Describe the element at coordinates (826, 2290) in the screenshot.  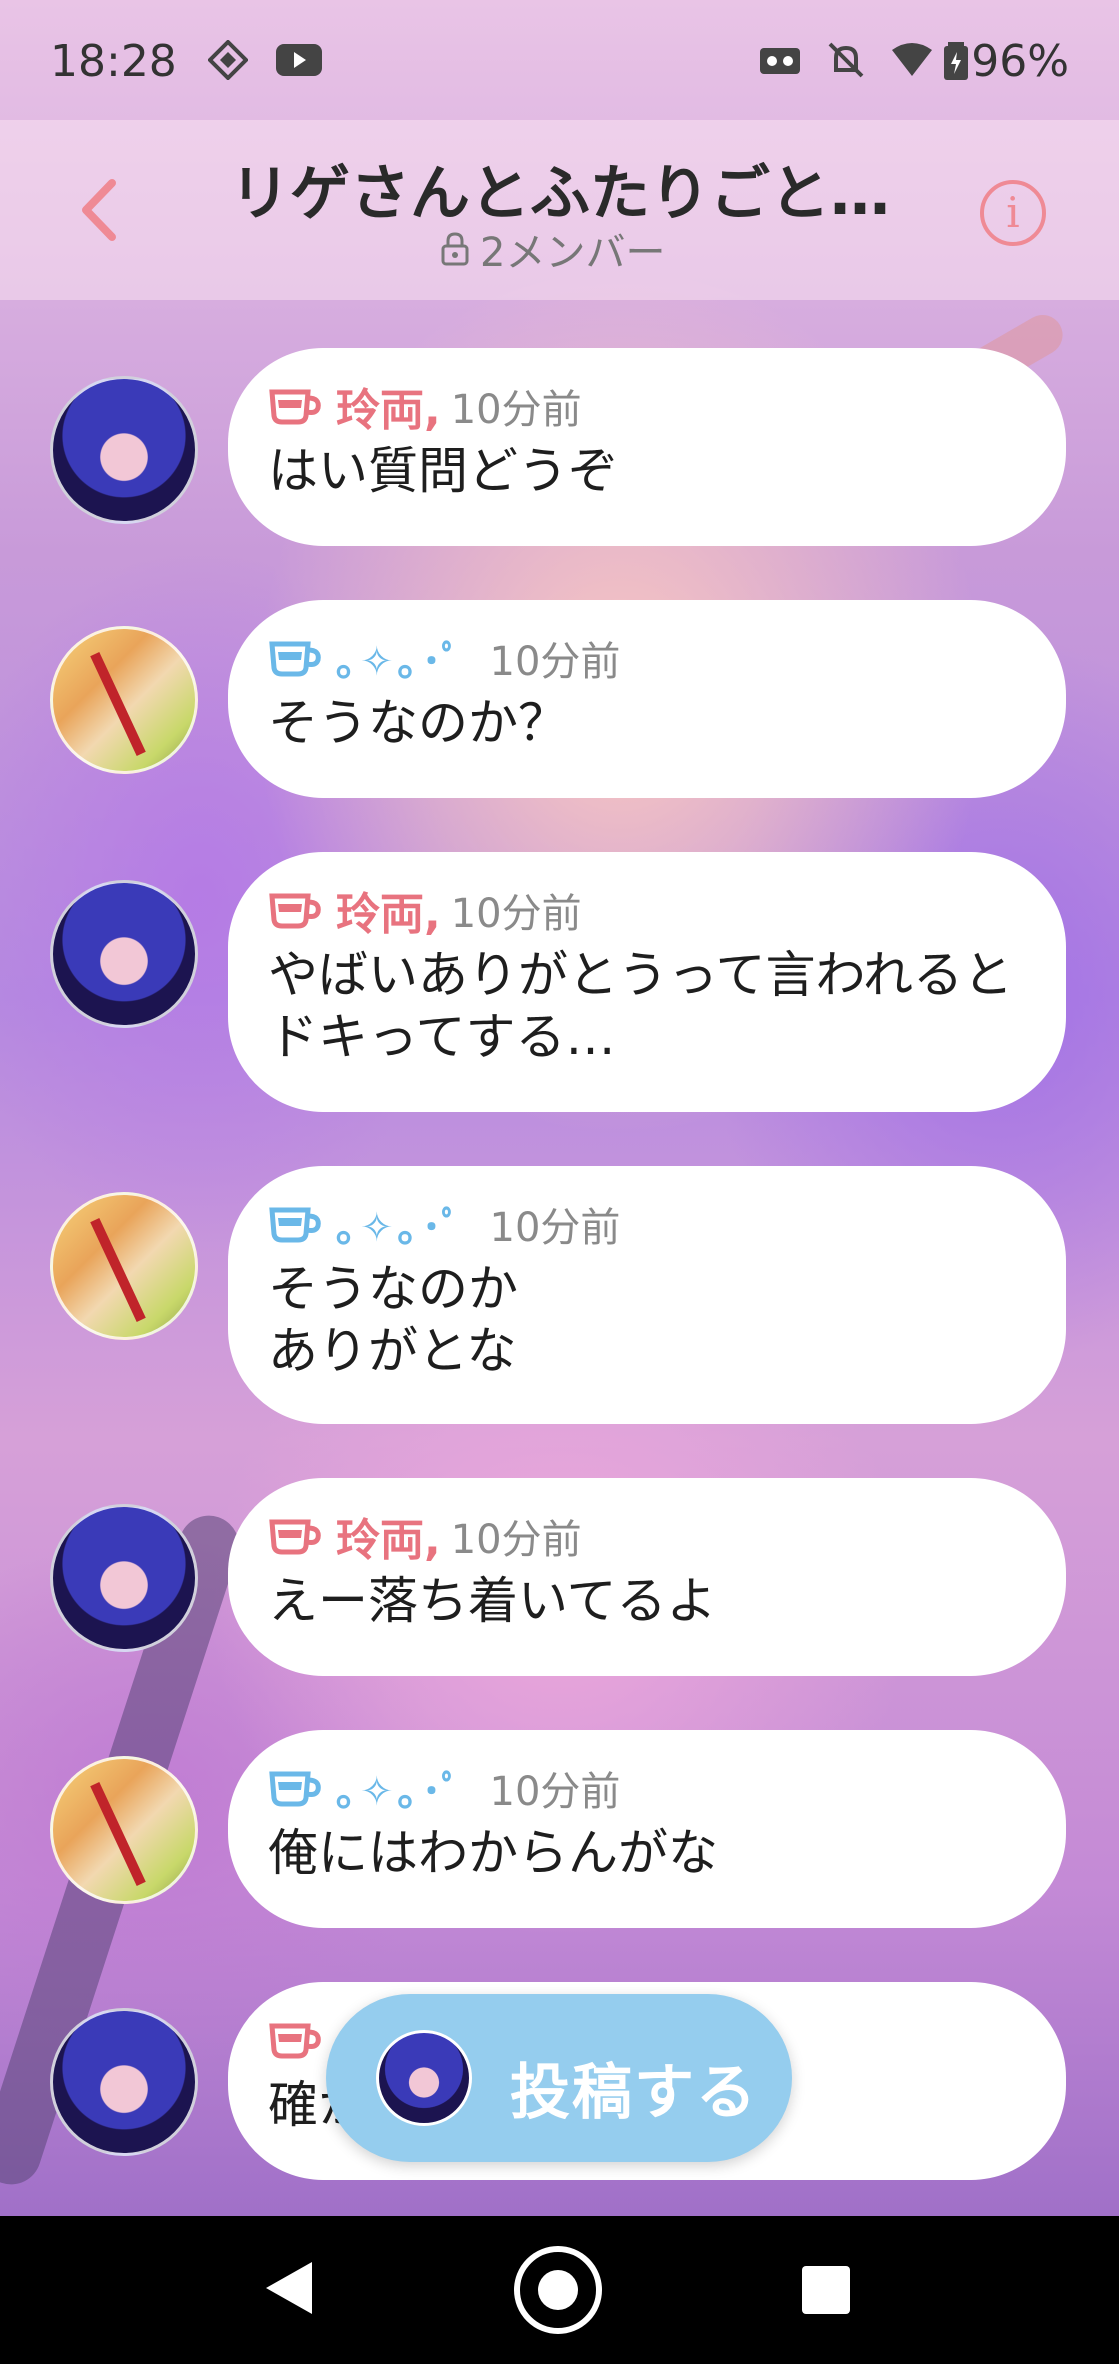
I see `nav-recents-icon` at that location.